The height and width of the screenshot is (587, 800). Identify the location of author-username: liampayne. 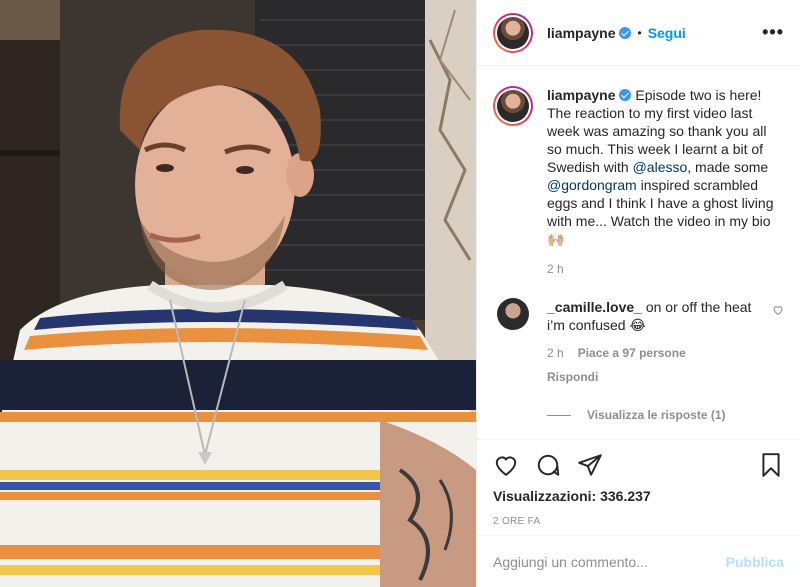
(581, 33).